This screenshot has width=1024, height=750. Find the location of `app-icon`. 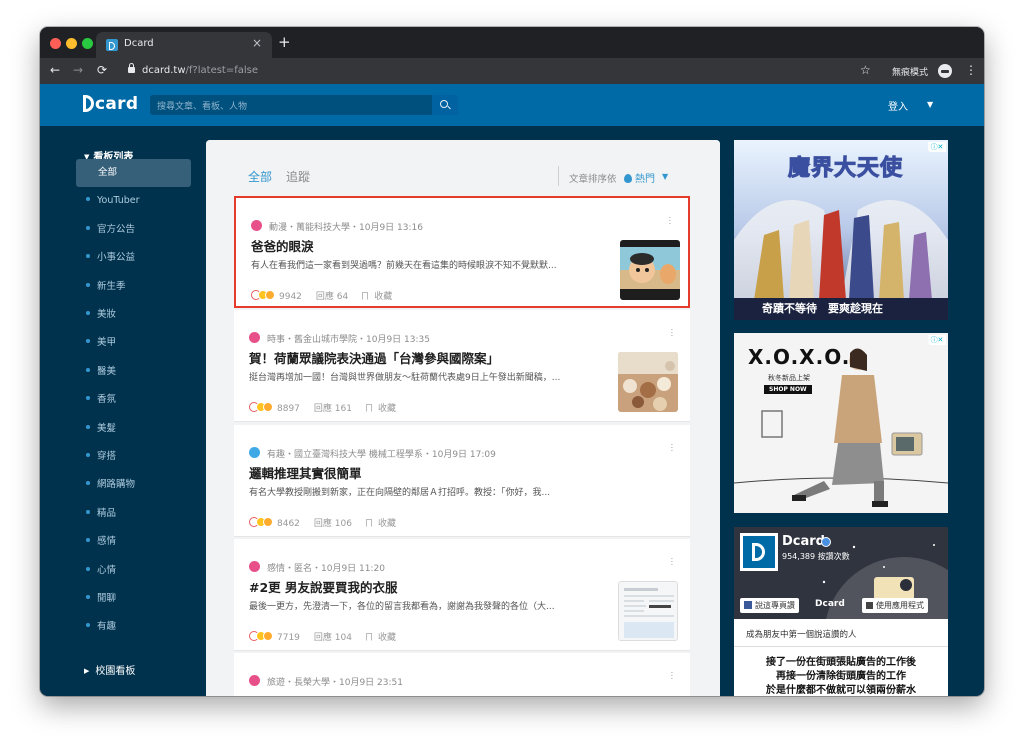

app-icon is located at coordinates (869, 605).